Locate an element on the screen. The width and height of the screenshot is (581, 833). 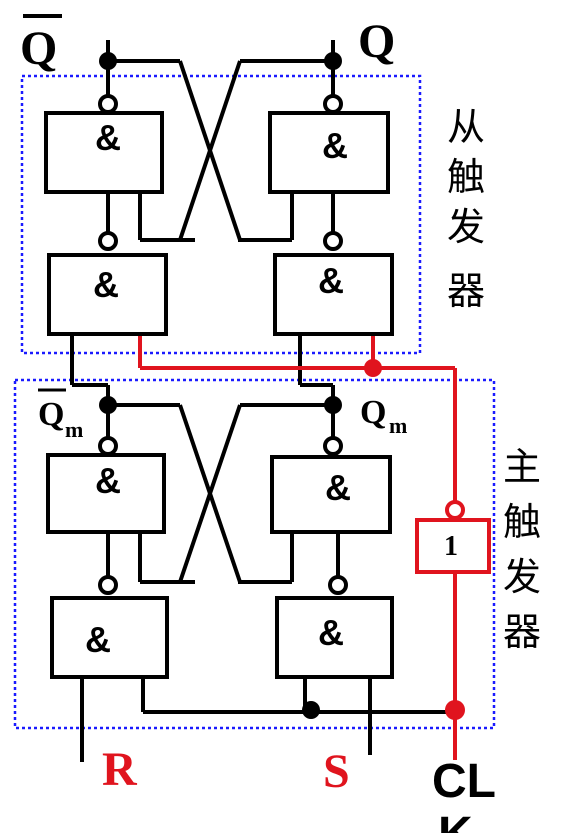
inverter-label: 1 is located at coordinates (451, 546).